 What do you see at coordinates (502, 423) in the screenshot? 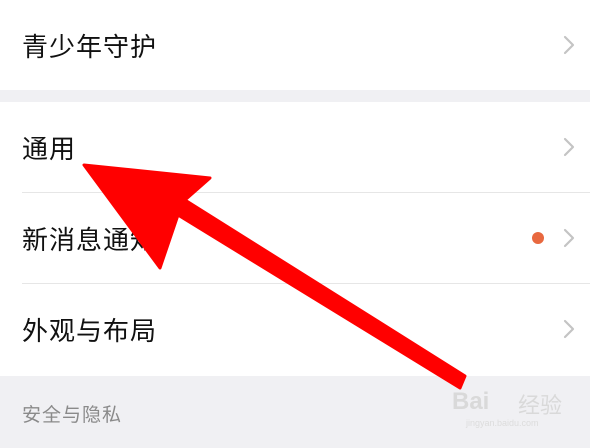
I see `watermark-url: jingyan.baidu.com` at bounding box center [502, 423].